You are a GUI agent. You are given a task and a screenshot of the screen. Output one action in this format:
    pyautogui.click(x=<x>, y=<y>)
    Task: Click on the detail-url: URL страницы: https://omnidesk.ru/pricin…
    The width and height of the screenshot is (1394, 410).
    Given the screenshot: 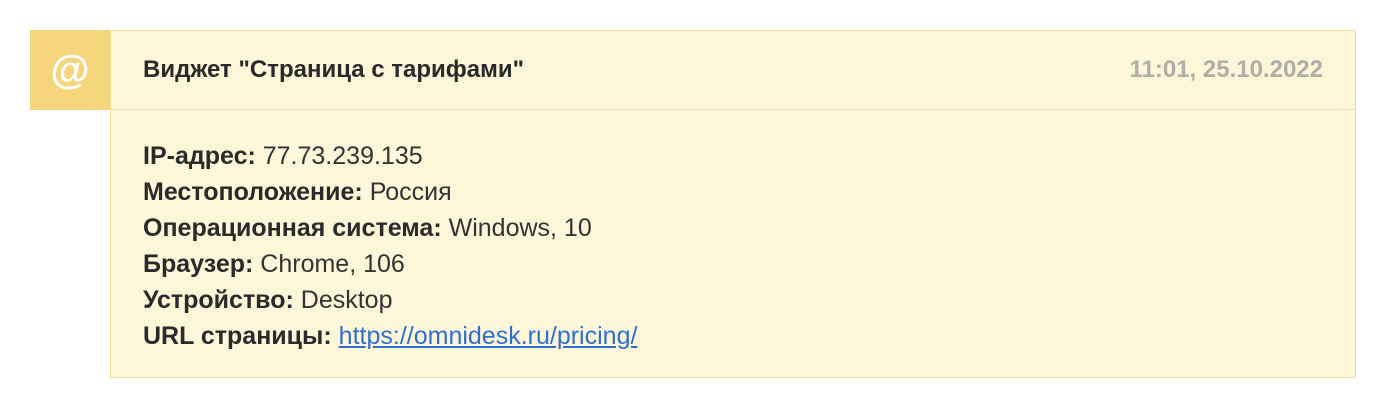 What is the action you would take?
    pyautogui.click(x=733, y=336)
    